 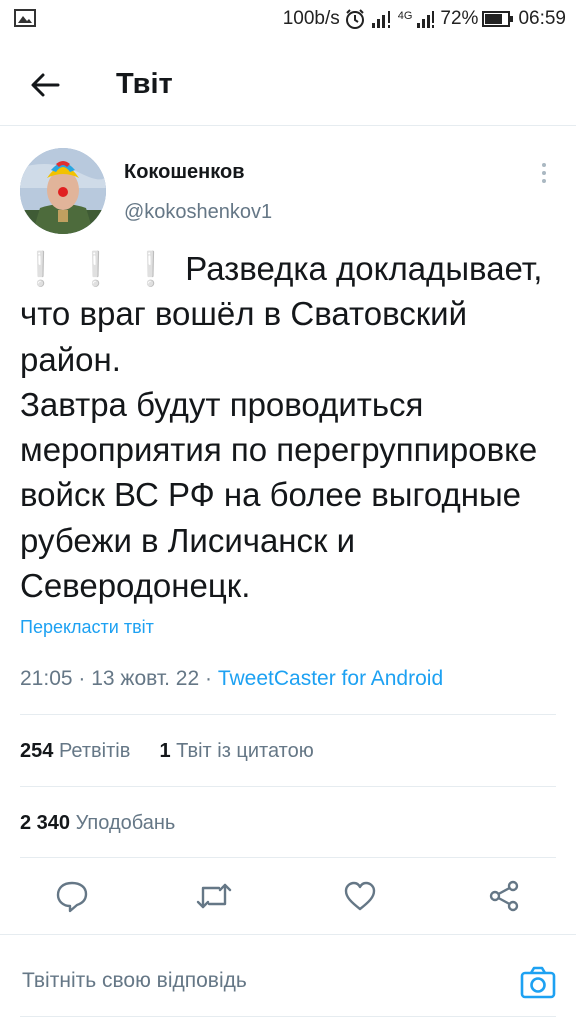 What do you see at coordinates (198, 212) in the screenshot?
I see `author-handle: @kokoshenkov1` at bounding box center [198, 212].